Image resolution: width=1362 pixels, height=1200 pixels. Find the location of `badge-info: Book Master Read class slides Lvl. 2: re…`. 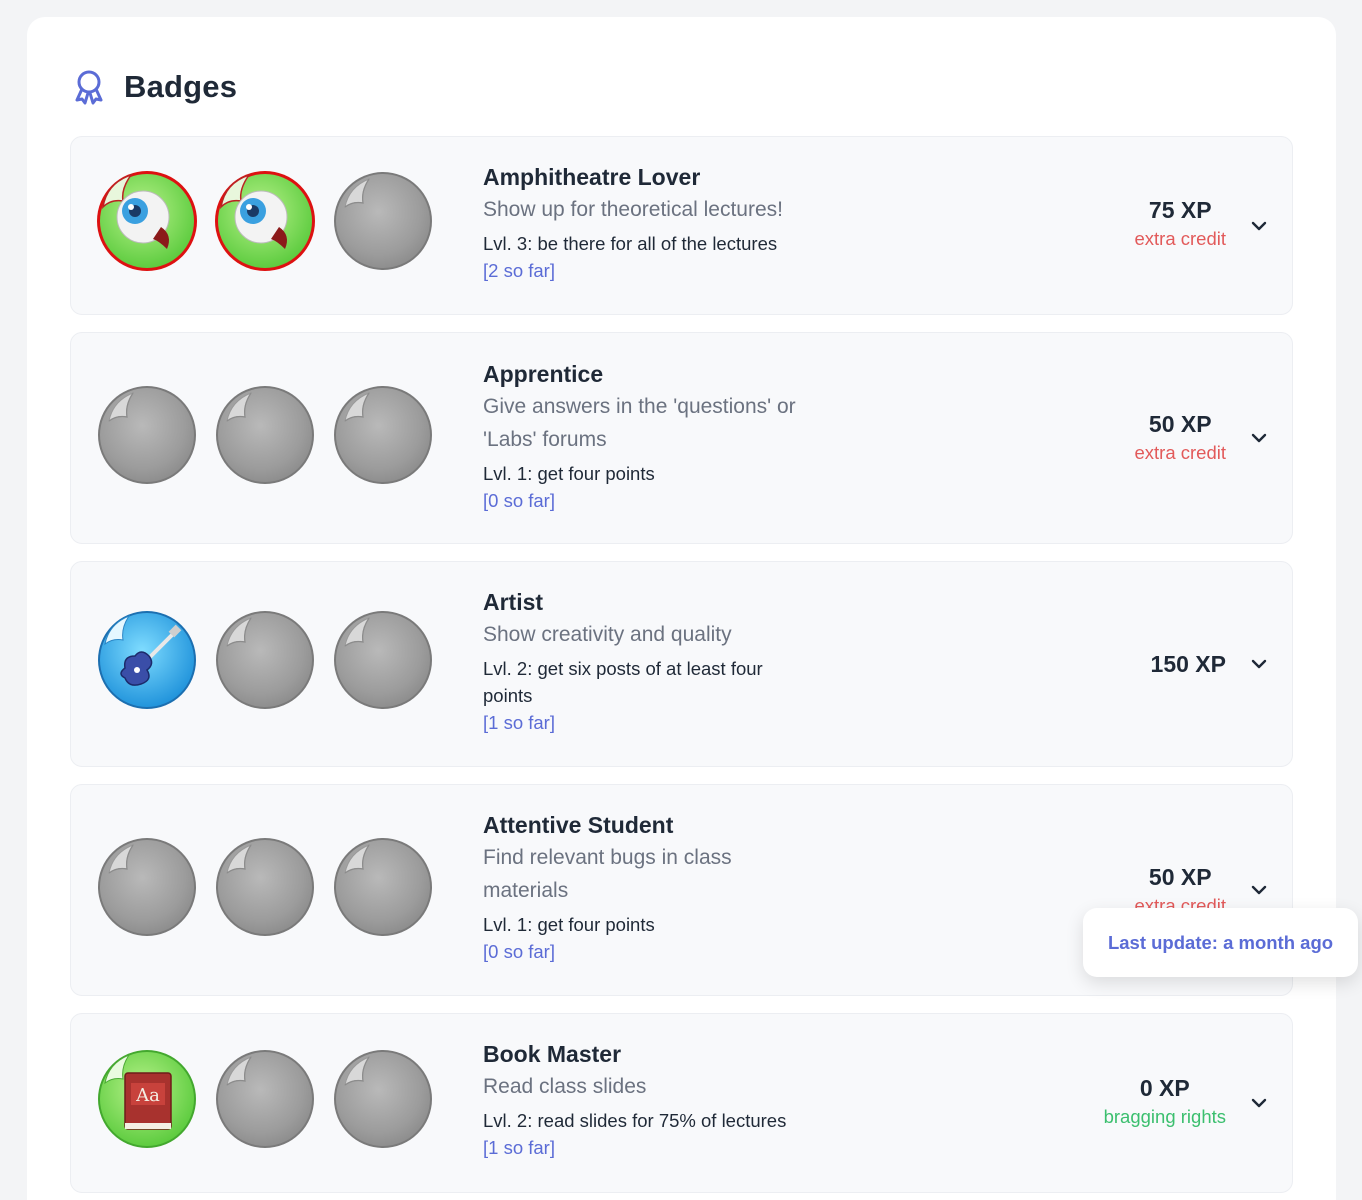

badge-info: Book Master Read class slides Lvl. 2: re… is located at coordinates (663, 1099).